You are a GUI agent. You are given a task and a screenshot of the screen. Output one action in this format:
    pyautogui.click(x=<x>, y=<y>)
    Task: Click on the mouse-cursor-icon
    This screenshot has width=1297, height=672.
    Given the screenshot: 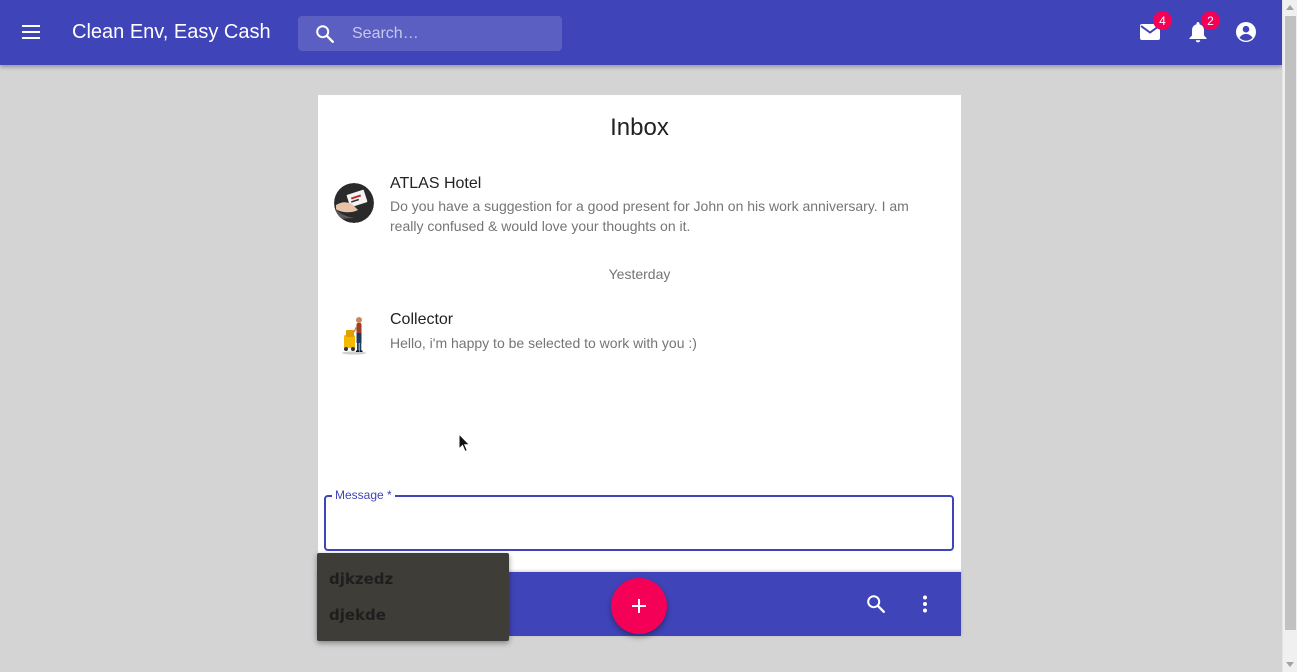 What is the action you would take?
    pyautogui.click(x=464, y=443)
    